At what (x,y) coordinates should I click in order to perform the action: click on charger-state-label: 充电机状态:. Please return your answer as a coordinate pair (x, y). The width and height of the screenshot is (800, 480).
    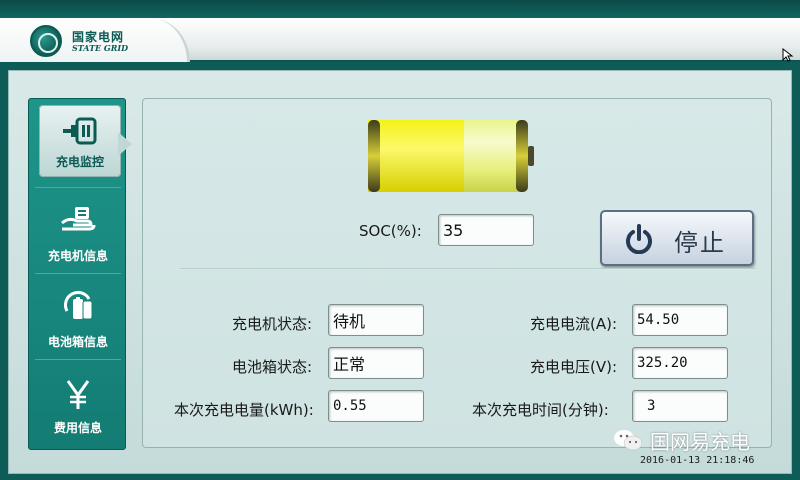
    Looking at the image, I should click on (272, 324).